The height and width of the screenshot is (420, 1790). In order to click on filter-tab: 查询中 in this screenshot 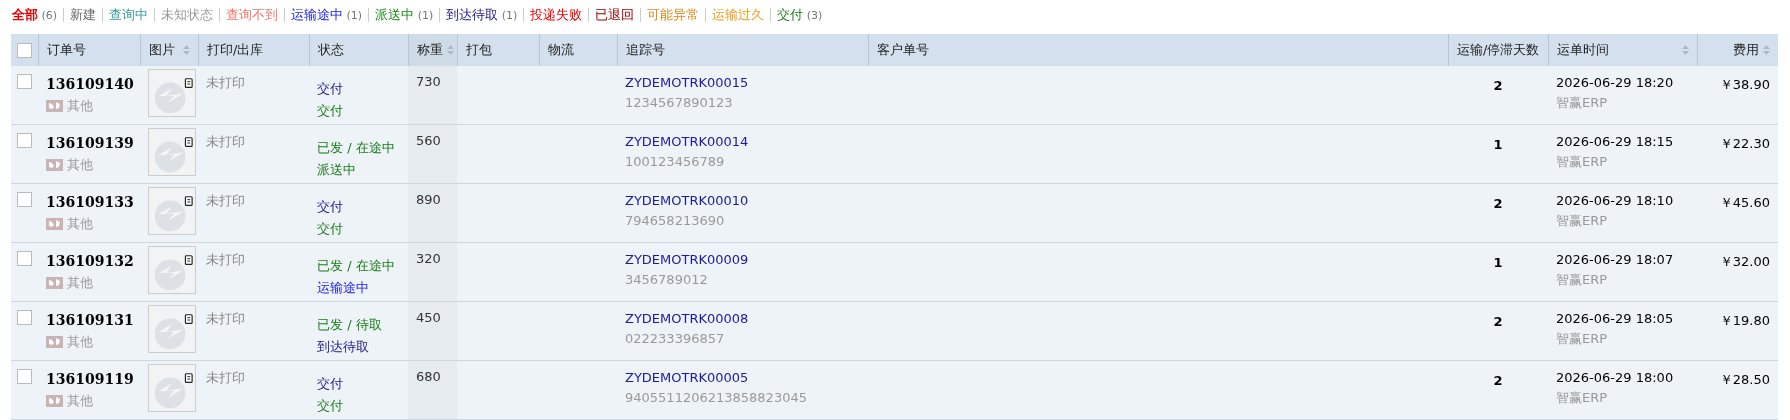, I will do `click(129, 15)`.